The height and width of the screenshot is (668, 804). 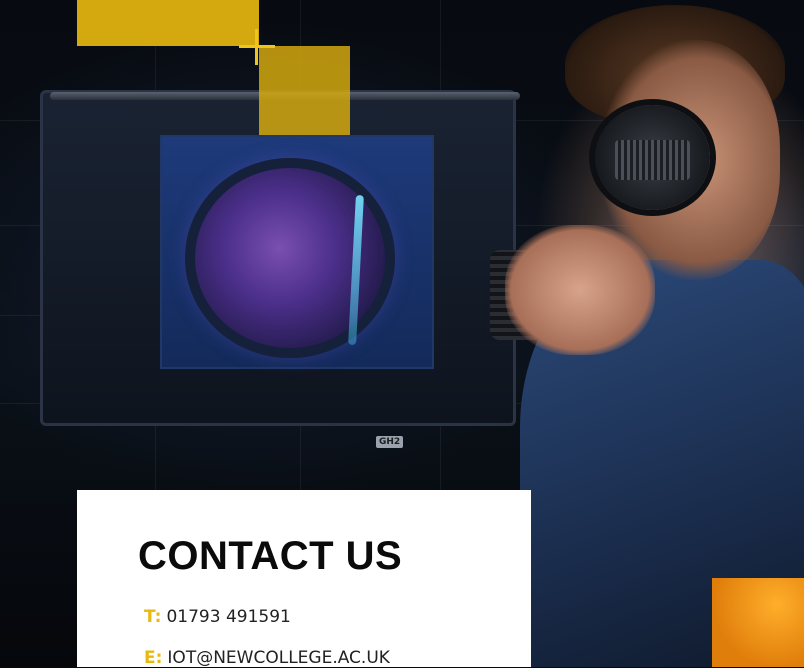 What do you see at coordinates (304, 90) in the screenshot?
I see `decorative-yellow-square` at bounding box center [304, 90].